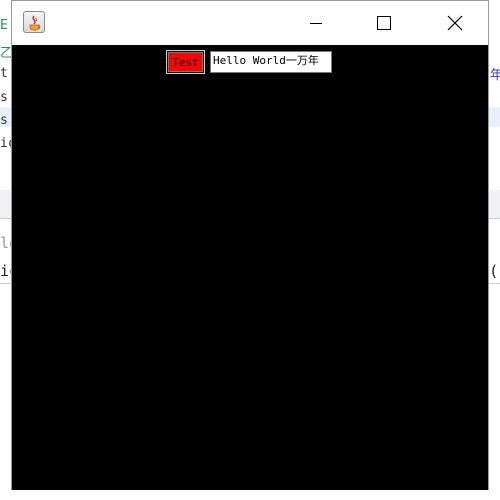 The width and height of the screenshot is (500, 500). What do you see at coordinates (4, 73) in the screenshot?
I see `ide-code-fragment: t` at bounding box center [4, 73].